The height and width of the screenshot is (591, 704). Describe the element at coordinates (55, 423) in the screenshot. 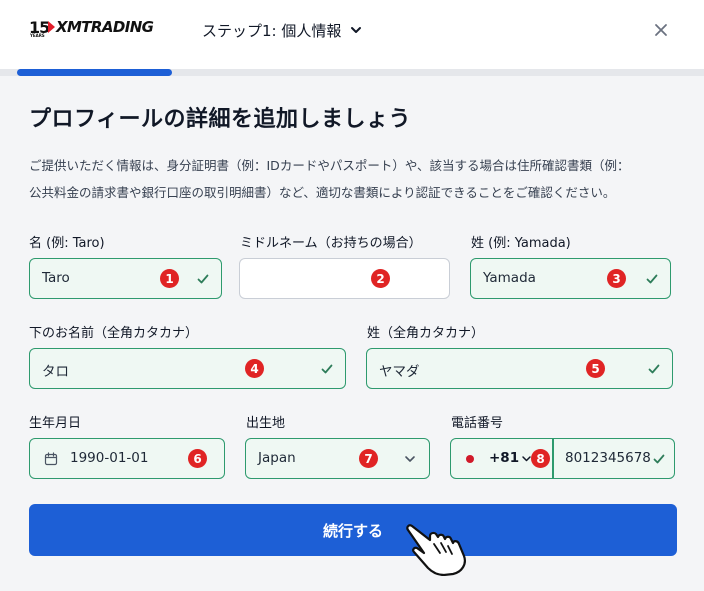

I see `birth-date-label: 生年月日` at that location.